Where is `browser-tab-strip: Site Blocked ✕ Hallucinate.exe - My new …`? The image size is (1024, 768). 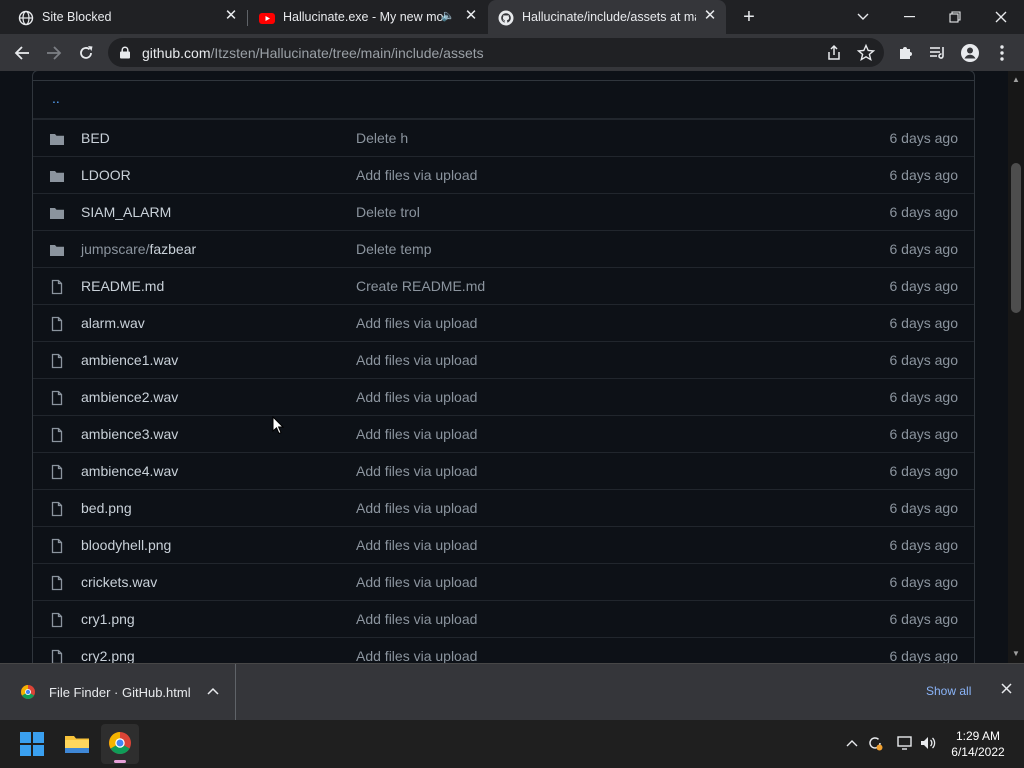
browser-tab-strip: Site Blocked ✕ Hallucinate.exe - My new … is located at coordinates (512, 17).